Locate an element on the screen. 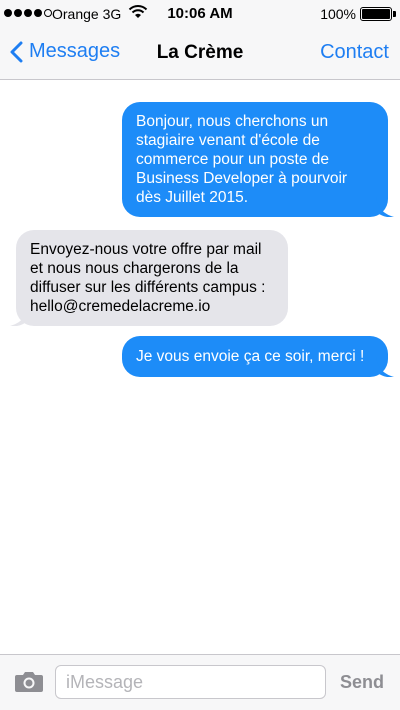  imessage-input is located at coordinates (190, 682).